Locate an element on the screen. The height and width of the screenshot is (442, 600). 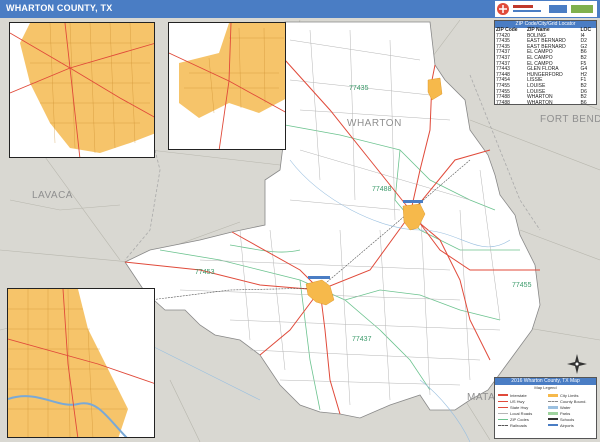
publisher-logo is located at coordinates (546, 9).